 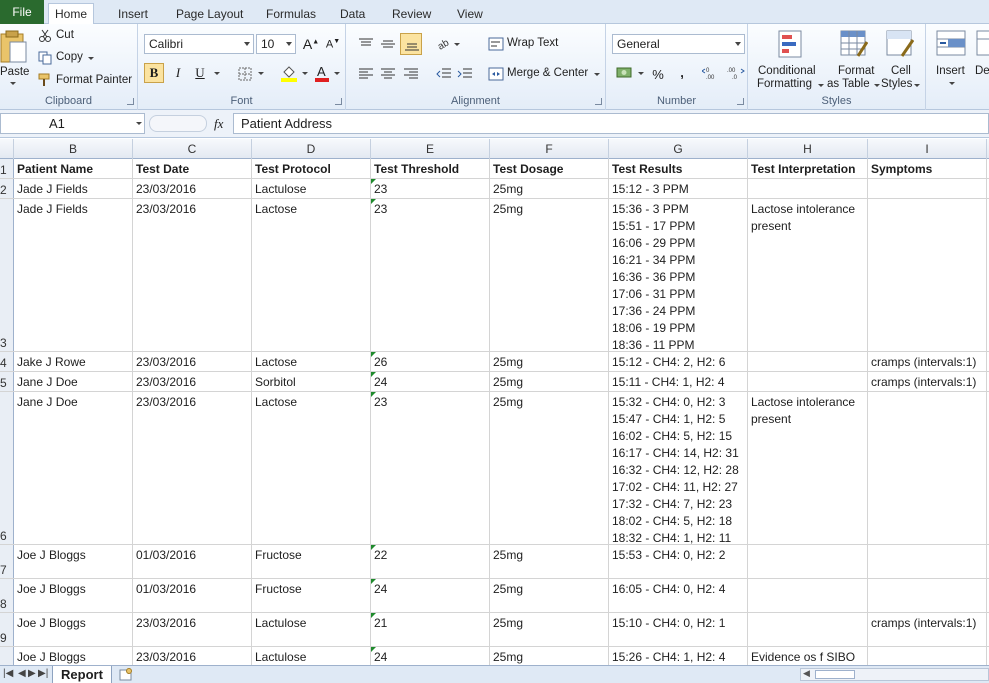 I want to click on table-cell: 24, so click(x=430, y=595).